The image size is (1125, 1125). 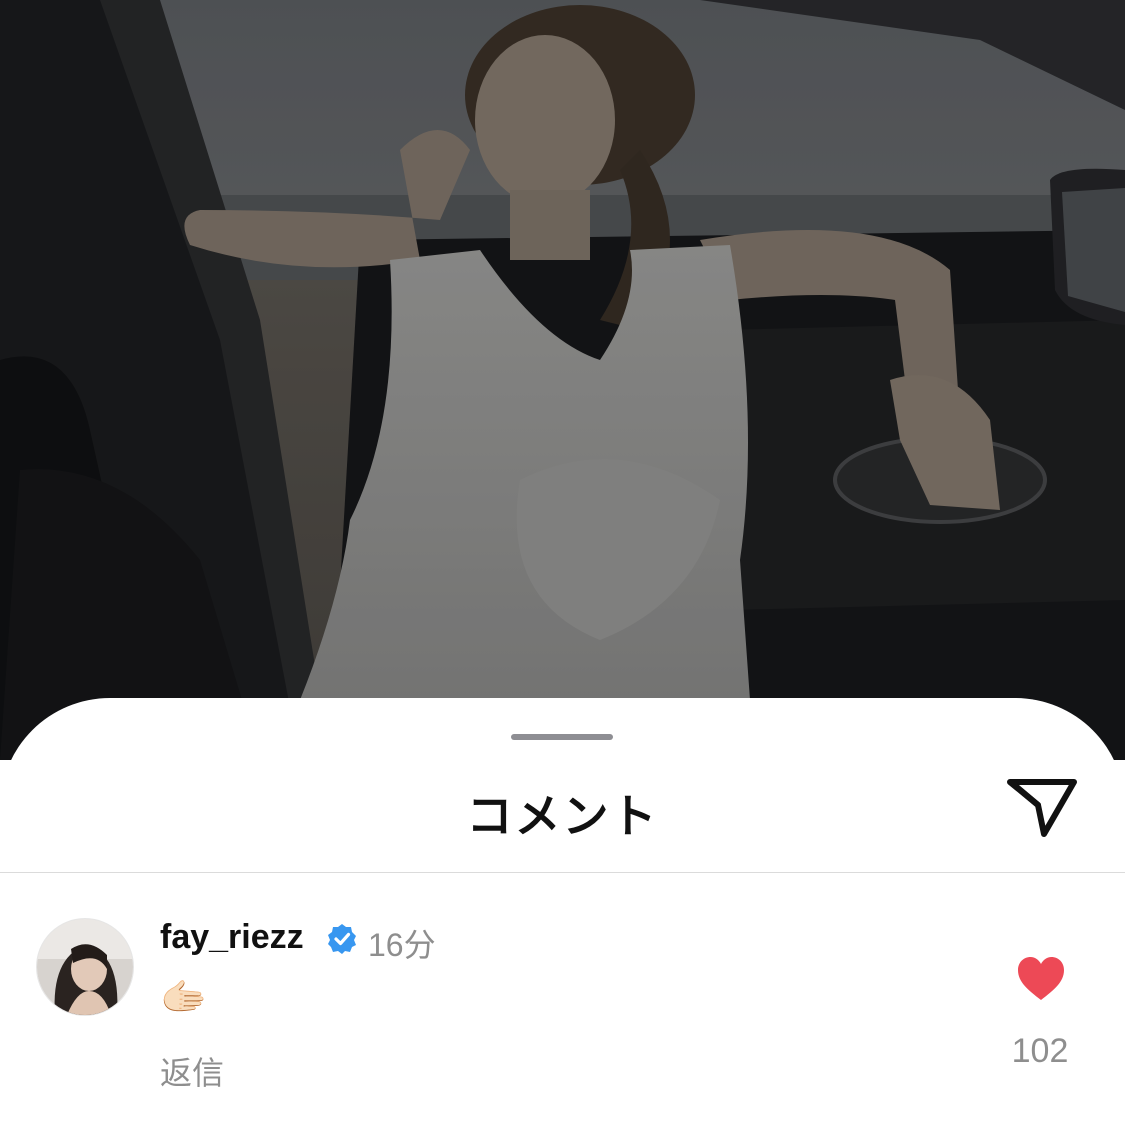 What do you see at coordinates (184, 998) in the screenshot?
I see `comment-text: 🫱🏻` at bounding box center [184, 998].